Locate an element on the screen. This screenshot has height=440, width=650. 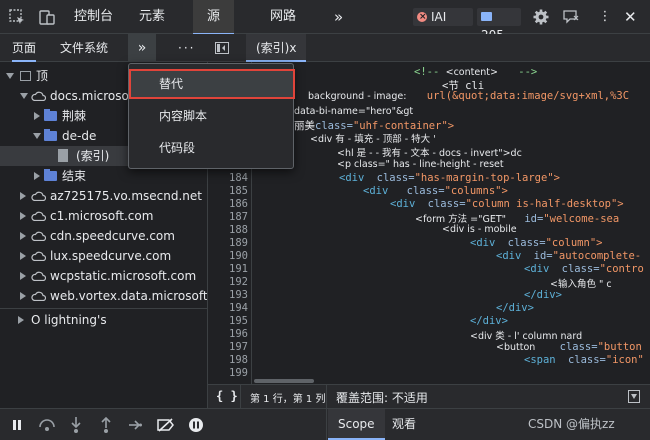
issues-badge: IAI is located at coordinates (443, 17).